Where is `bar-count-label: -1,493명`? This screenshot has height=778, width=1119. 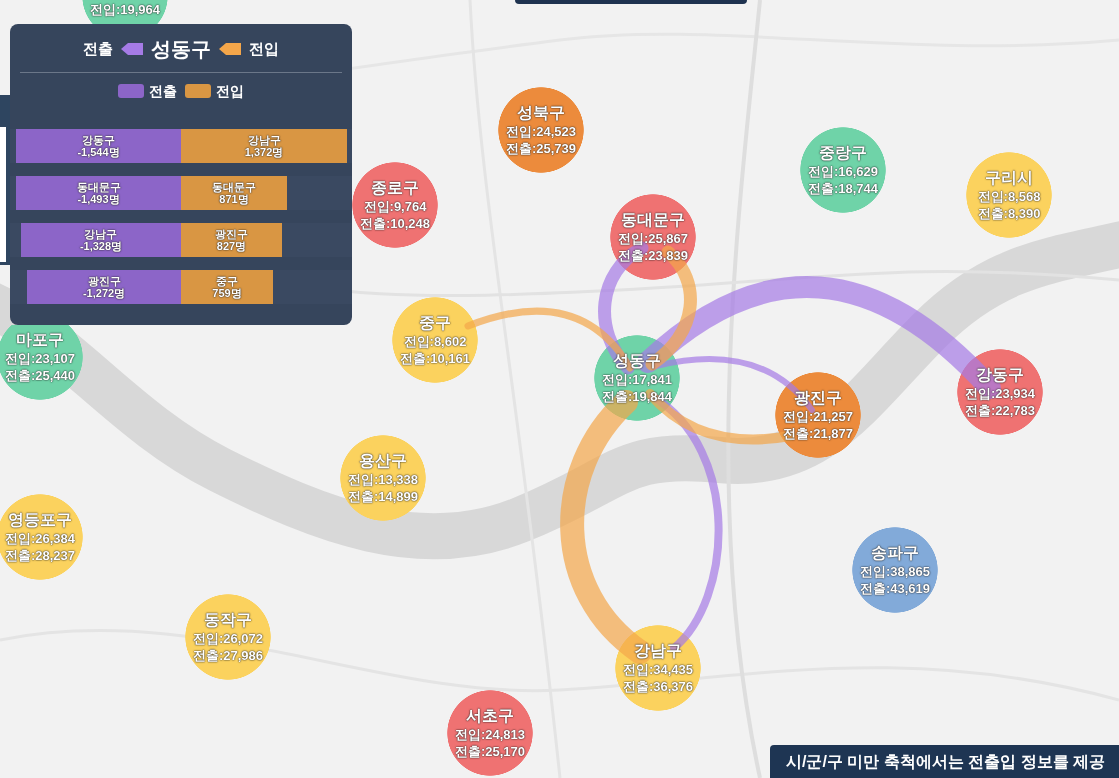
bar-count-label: -1,493명 is located at coordinates (98, 199).